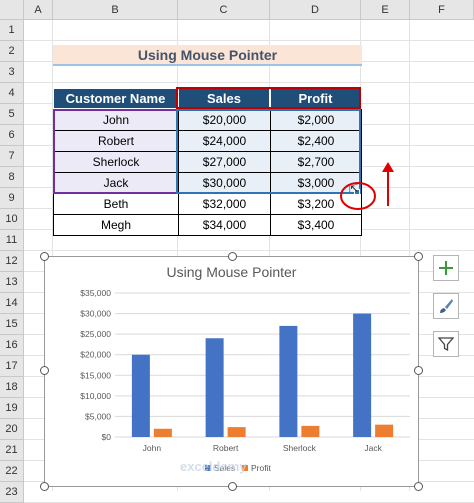 The width and height of the screenshot is (474, 503). I want to click on row-header-10: 10, so click(12, 219).